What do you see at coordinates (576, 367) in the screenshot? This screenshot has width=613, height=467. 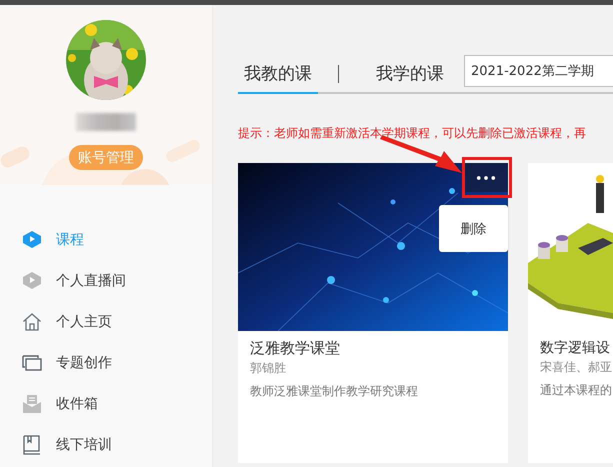 I see `course-teacher: 宋喜佳、郝亚` at bounding box center [576, 367].